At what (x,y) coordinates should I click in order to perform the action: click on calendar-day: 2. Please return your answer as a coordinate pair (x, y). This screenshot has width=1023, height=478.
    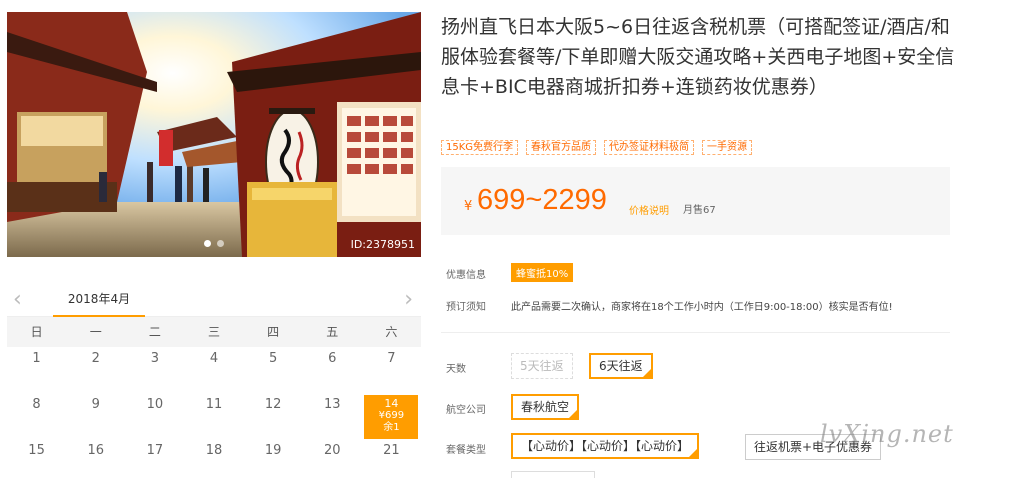
    Looking at the image, I should click on (95, 370).